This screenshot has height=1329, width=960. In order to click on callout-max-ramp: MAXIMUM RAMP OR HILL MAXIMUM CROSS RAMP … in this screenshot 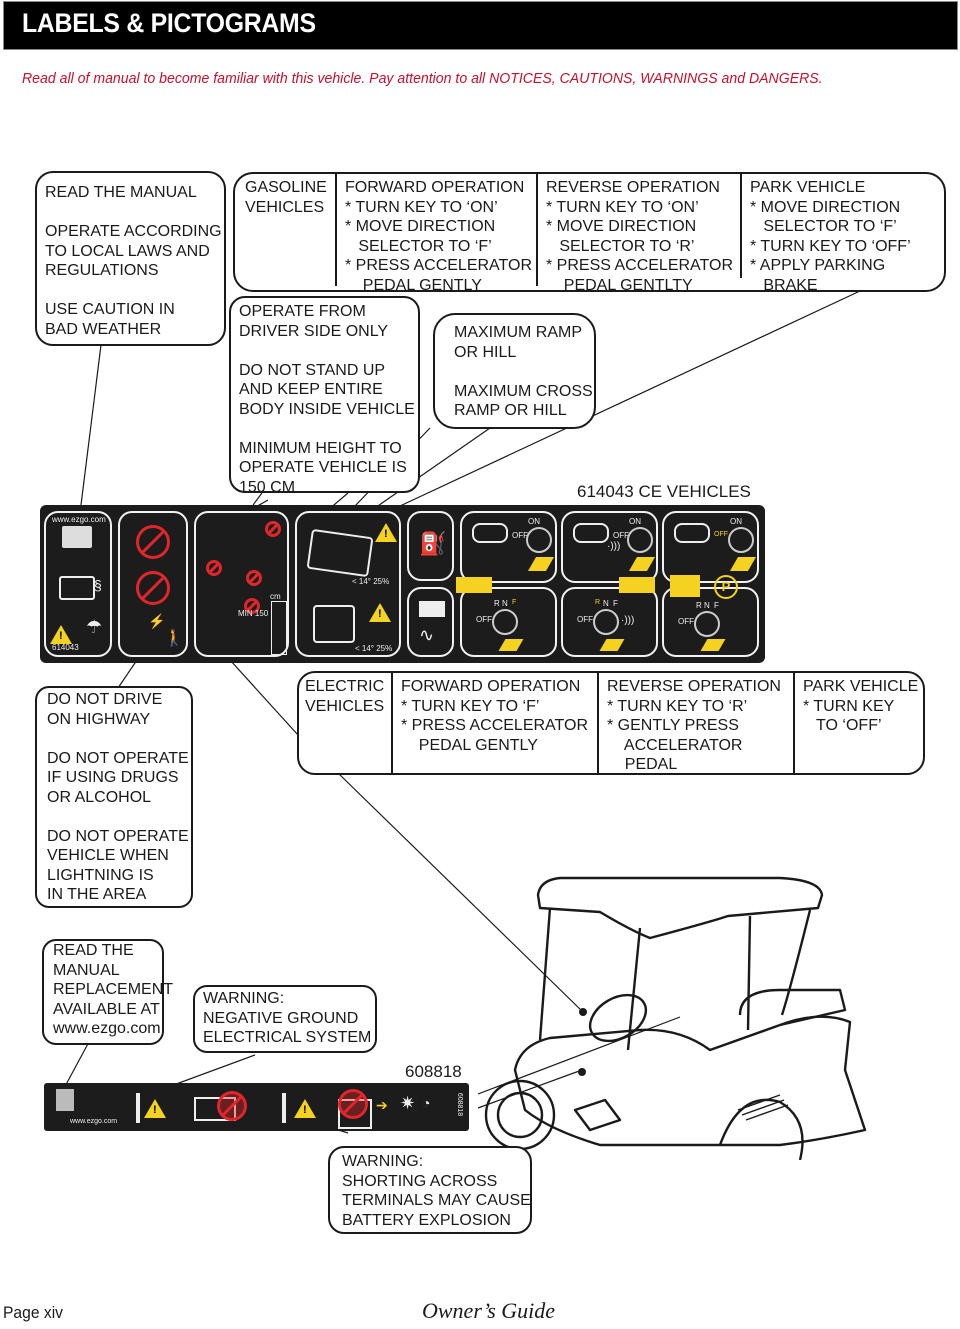, I will do `click(514, 371)`.